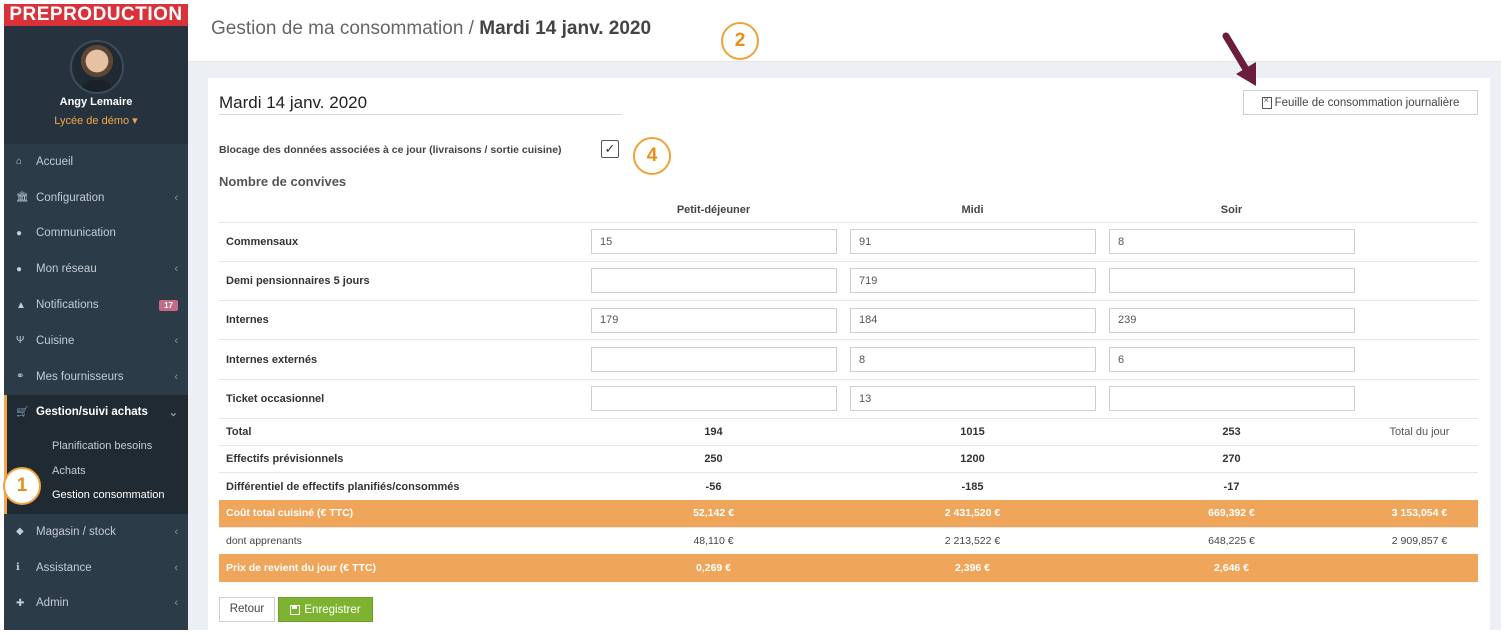 This screenshot has width=1505, height=635. What do you see at coordinates (18, 568) in the screenshot?
I see `info-icon: ℹ` at bounding box center [18, 568].